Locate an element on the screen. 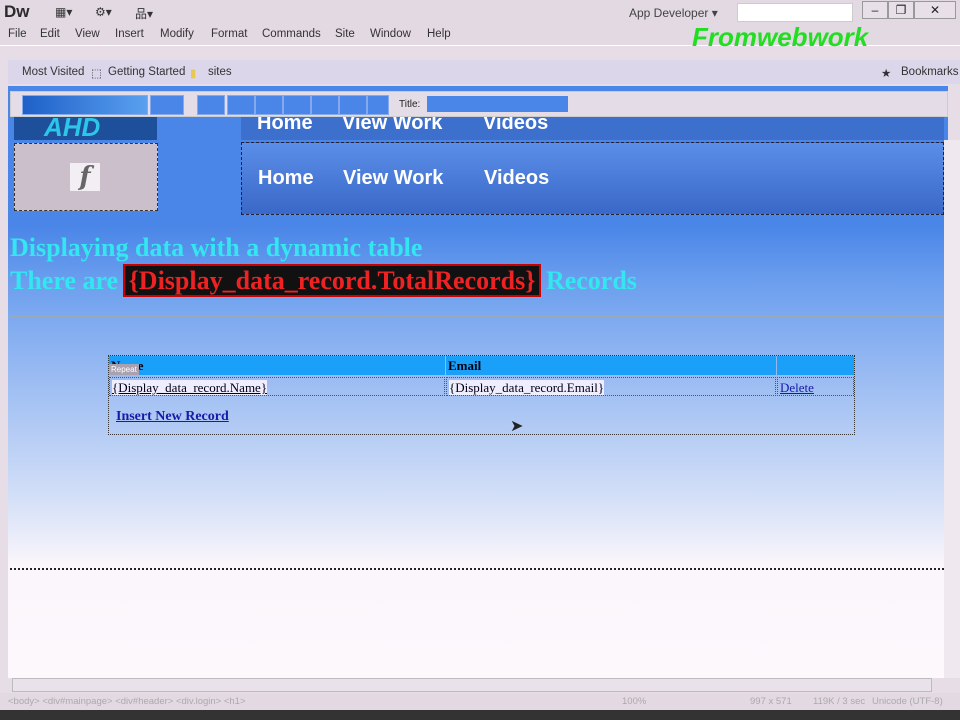 The width and height of the screenshot is (960, 720). workspace-label: App Developer is located at coordinates (669, 13).